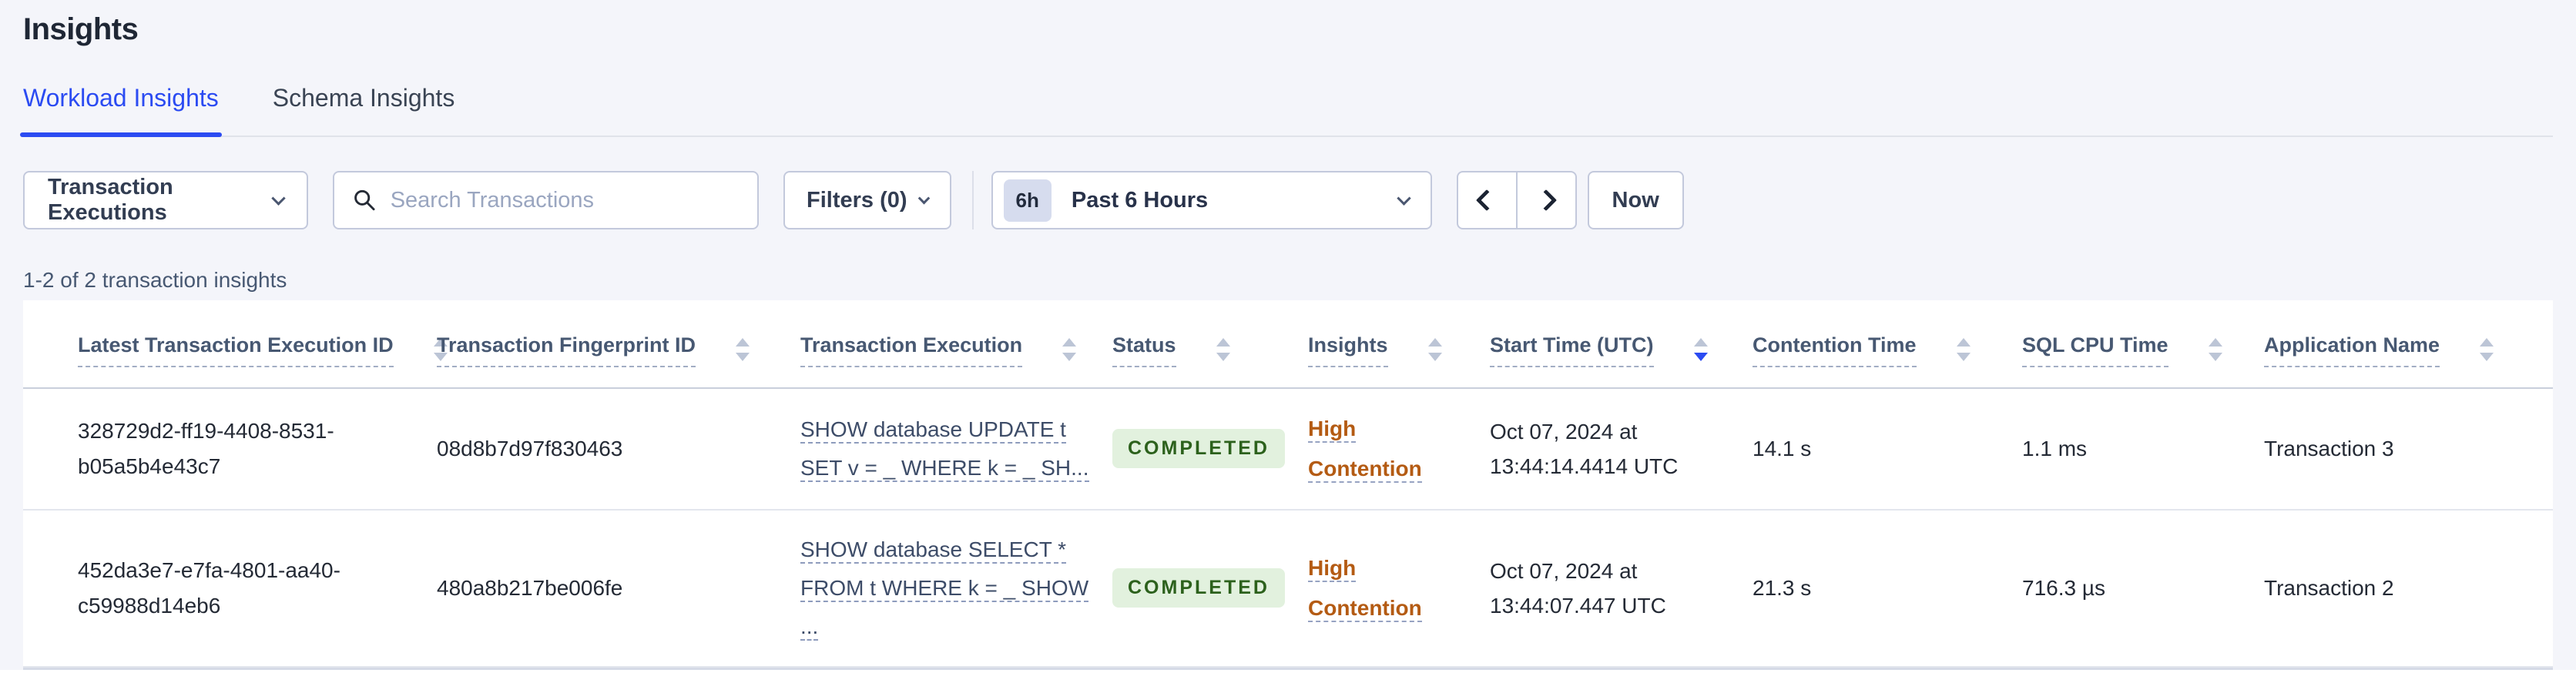 This screenshot has width=2576, height=683. I want to click on page-bottom-strip, so click(1288, 676).